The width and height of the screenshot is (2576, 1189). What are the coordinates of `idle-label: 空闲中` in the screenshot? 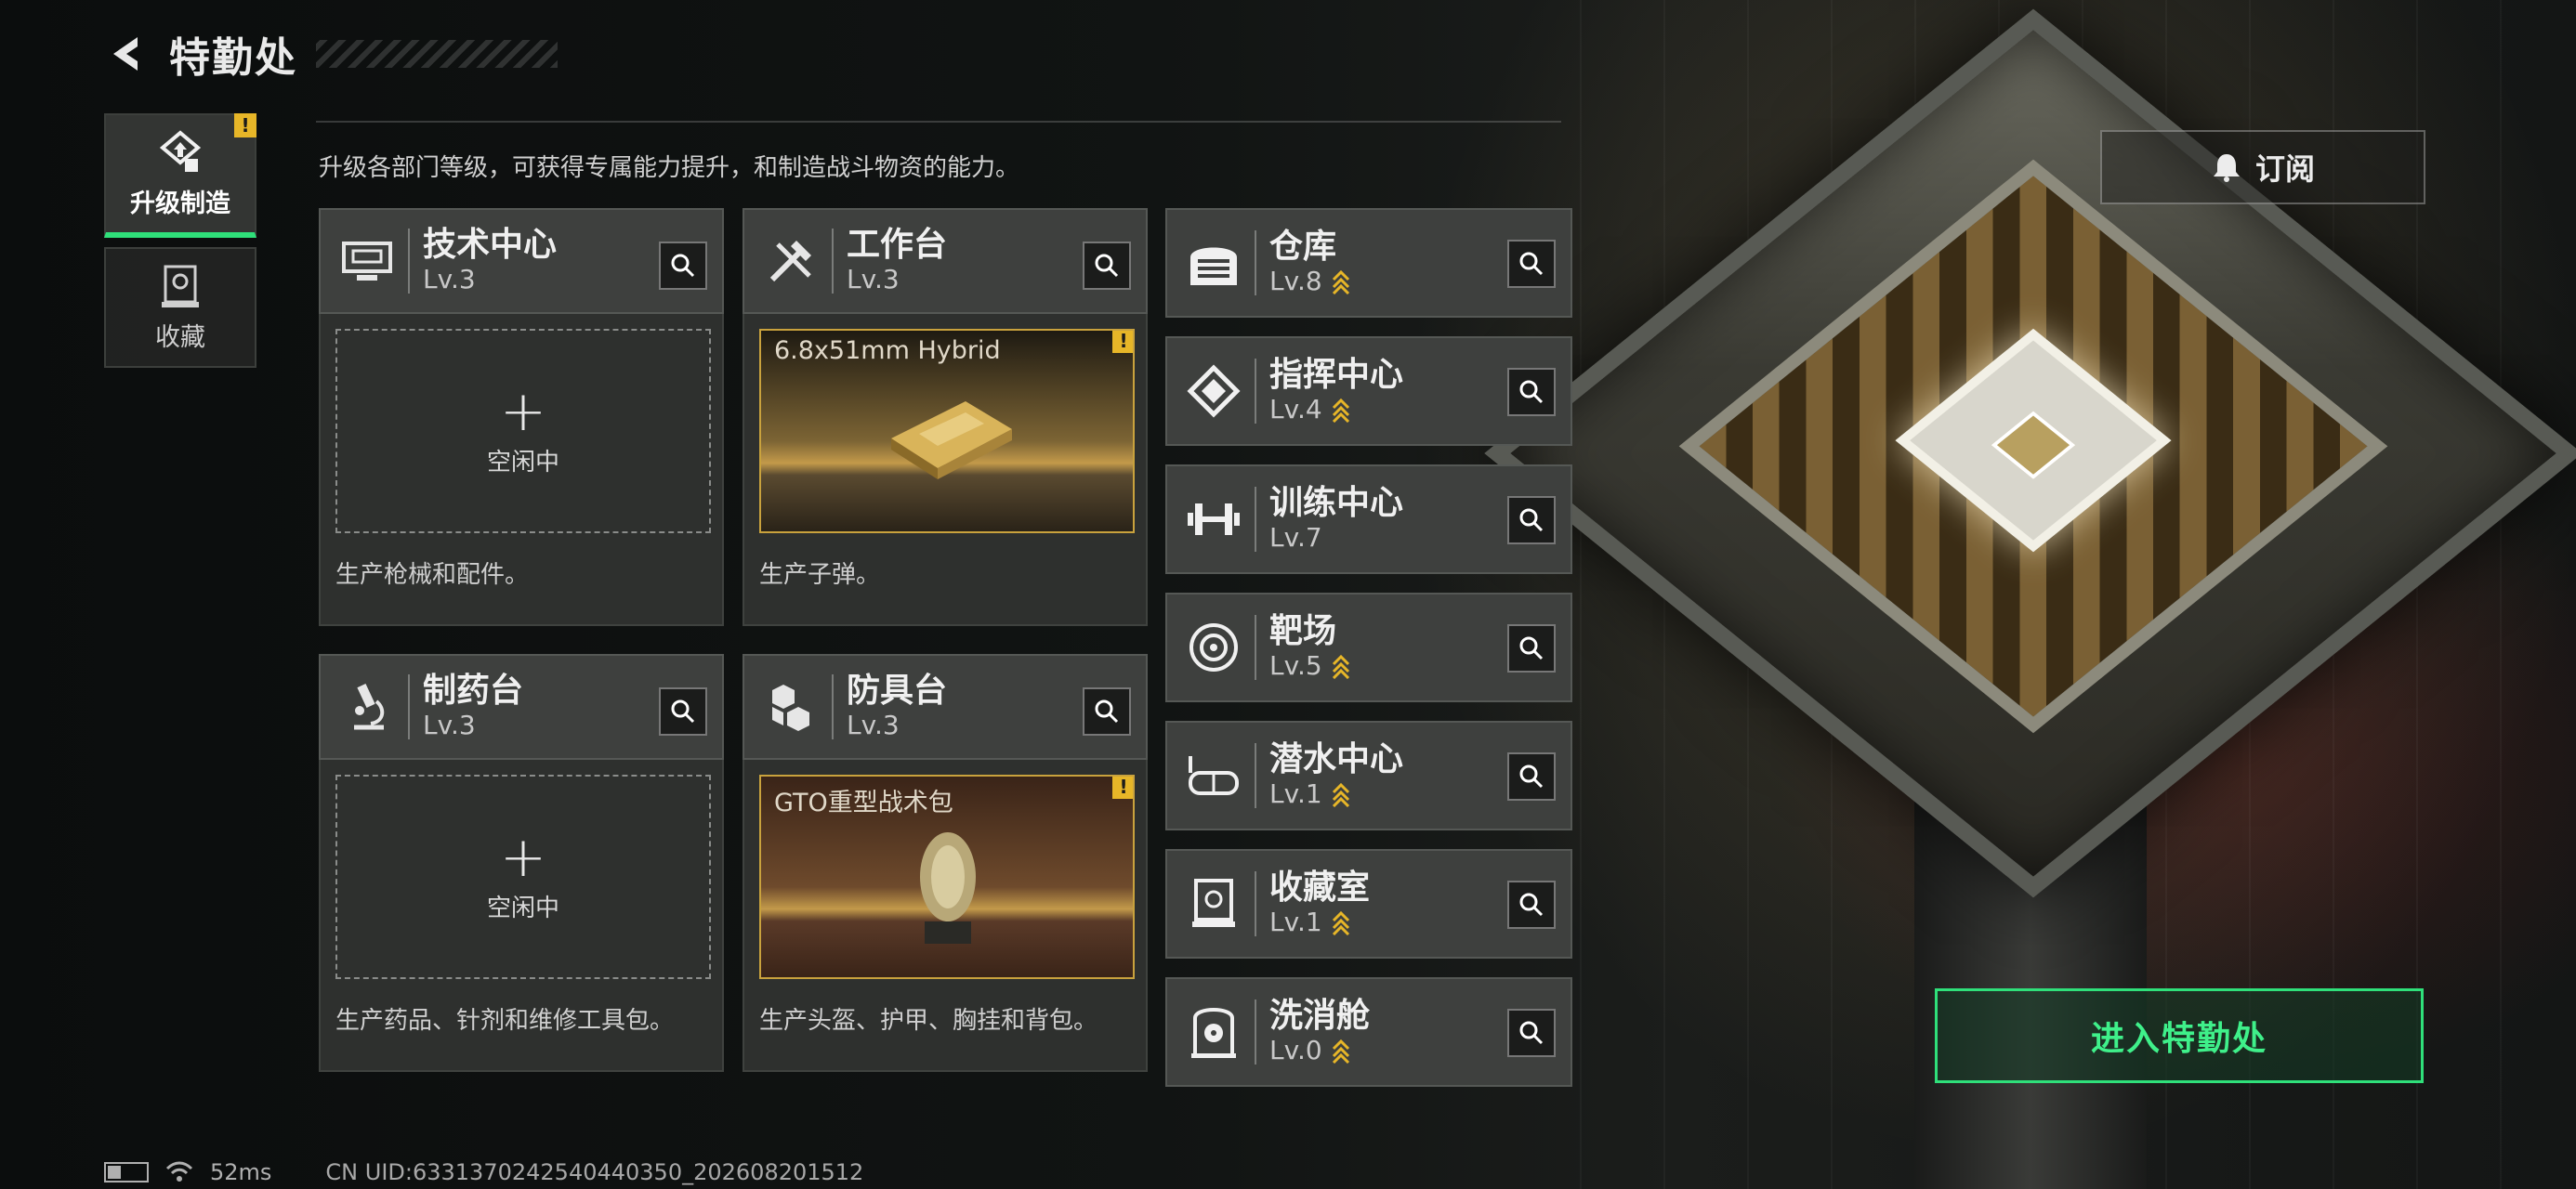 It's located at (522, 908).